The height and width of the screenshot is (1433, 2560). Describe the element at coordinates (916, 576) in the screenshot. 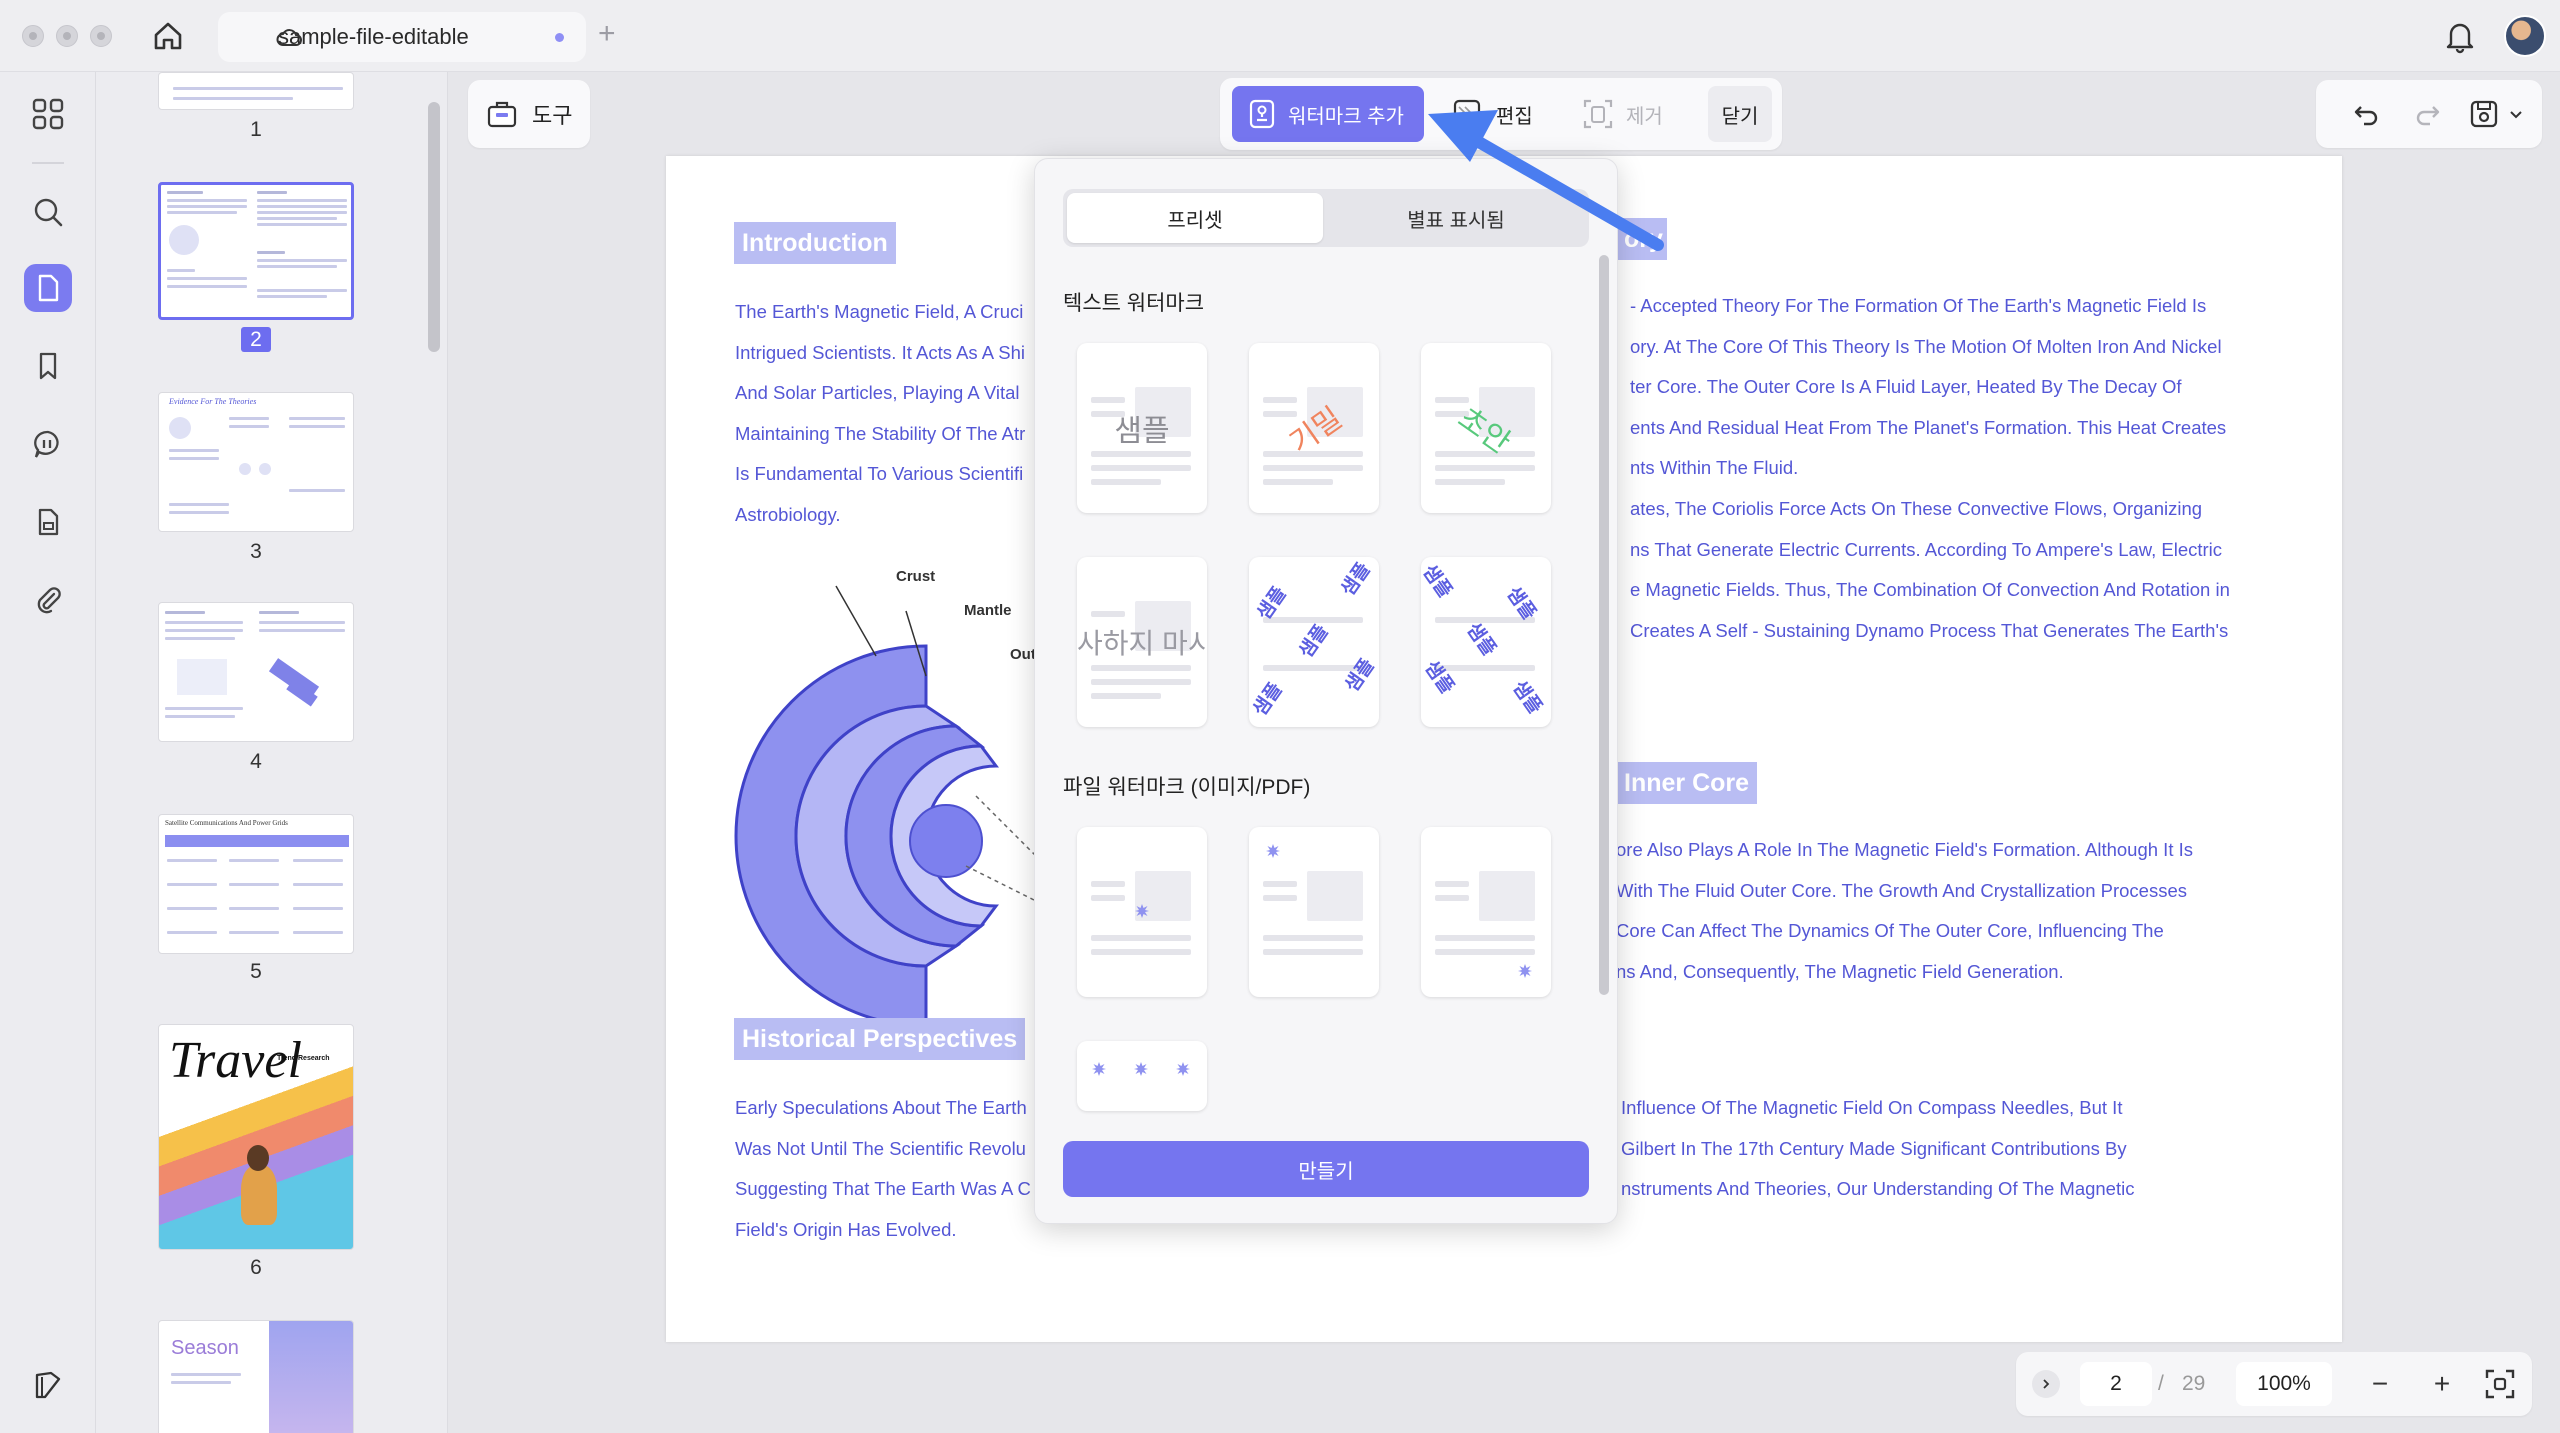

I see `diagram-label-crust: Crust` at that location.